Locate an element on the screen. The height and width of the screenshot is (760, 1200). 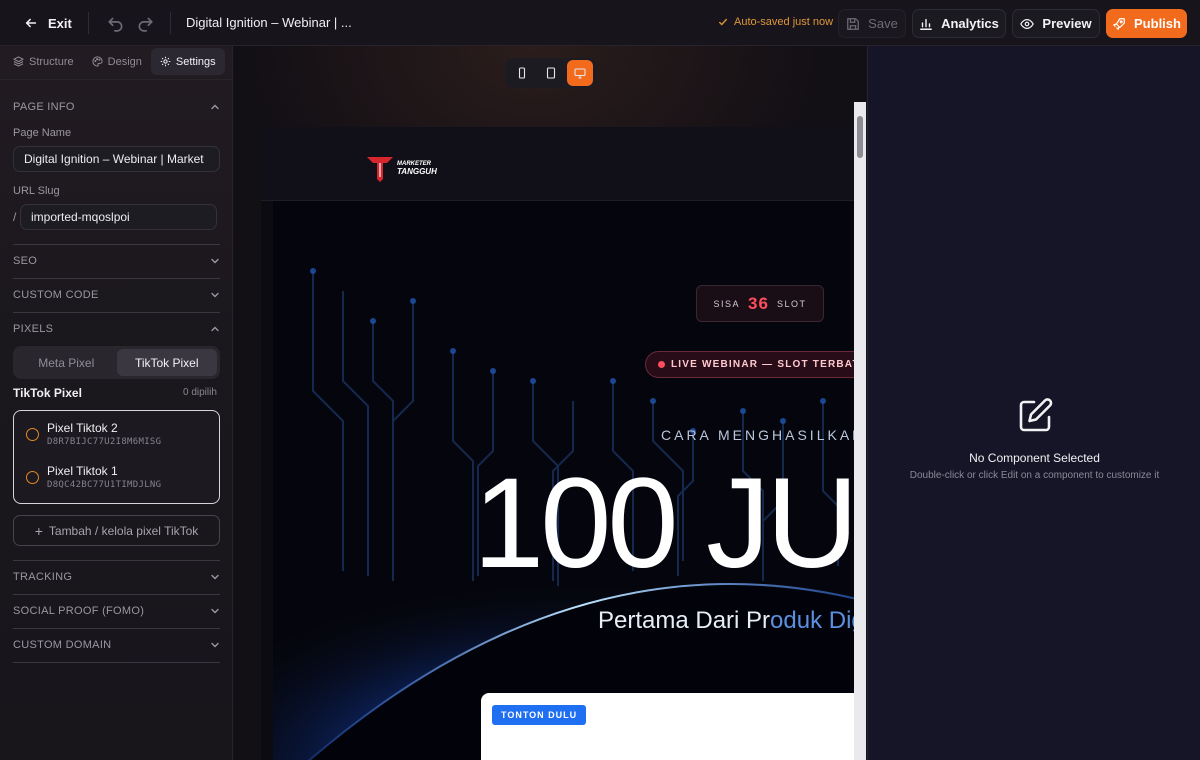
autosave-text: Auto-saved just now is located at coordinates (784, 22).